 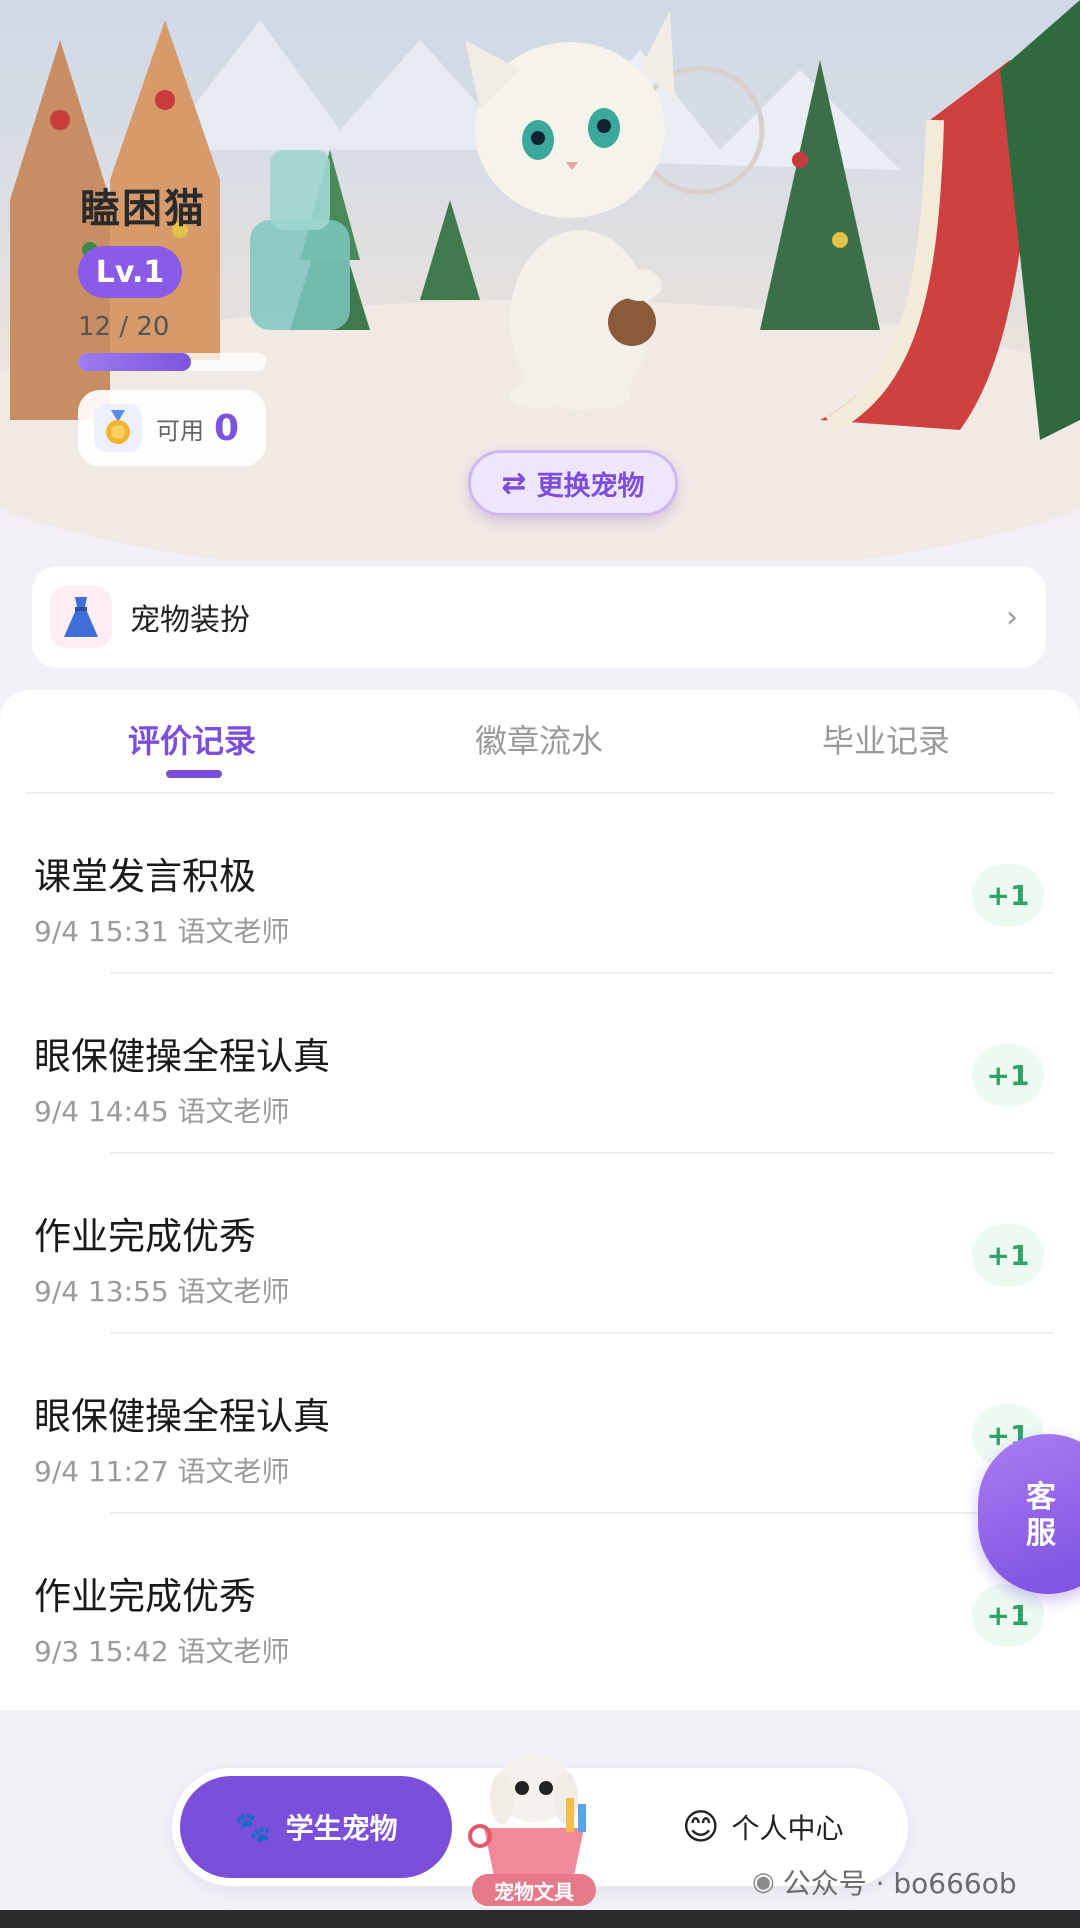 What do you see at coordinates (540, 884) in the screenshot?
I see `list-item: 课堂发言积极 9/4 15:31 语文老师 +1` at bounding box center [540, 884].